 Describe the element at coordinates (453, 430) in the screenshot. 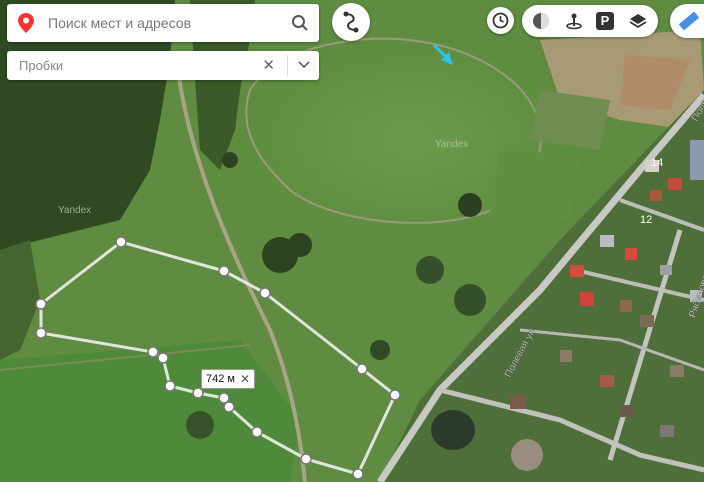

I see `pond` at that location.